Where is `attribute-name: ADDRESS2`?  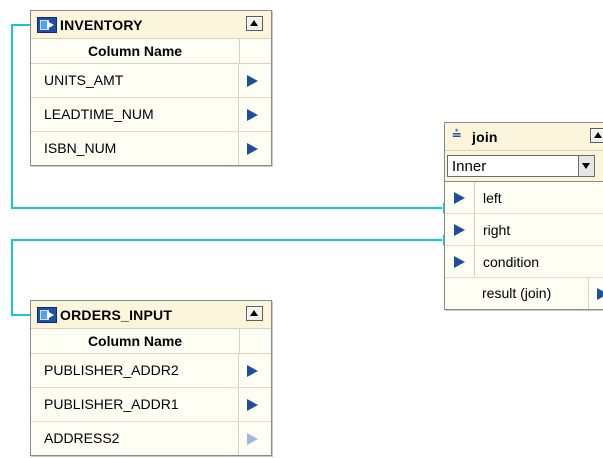
attribute-name: ADDRESS2 is located at coordinates (135, 438).